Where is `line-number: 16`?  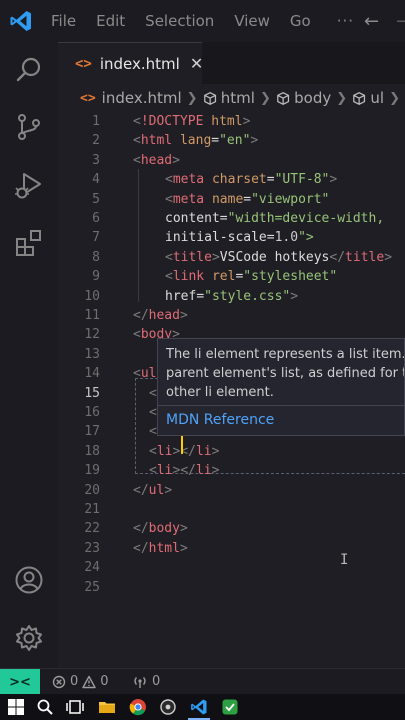
line-number: 16 is located at coordinates (92, 412).